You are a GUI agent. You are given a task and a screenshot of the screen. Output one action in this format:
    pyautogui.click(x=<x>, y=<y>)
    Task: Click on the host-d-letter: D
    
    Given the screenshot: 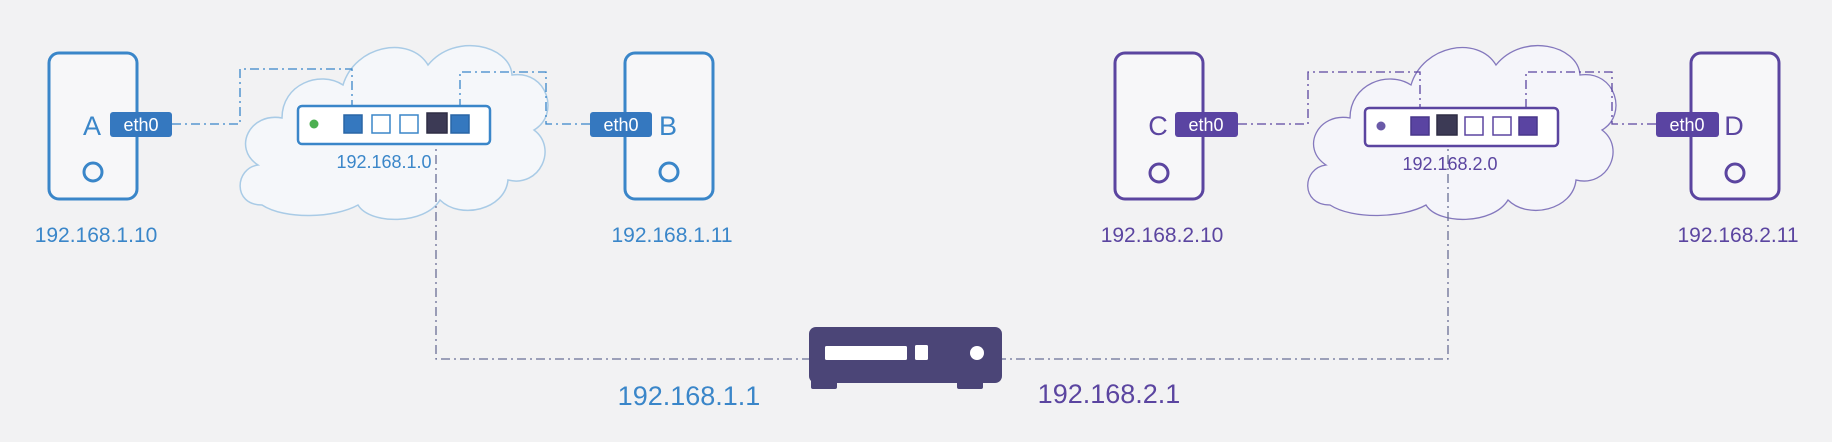 What is the action you would take?
    pyautogui.click(x=1734, y=126)
    